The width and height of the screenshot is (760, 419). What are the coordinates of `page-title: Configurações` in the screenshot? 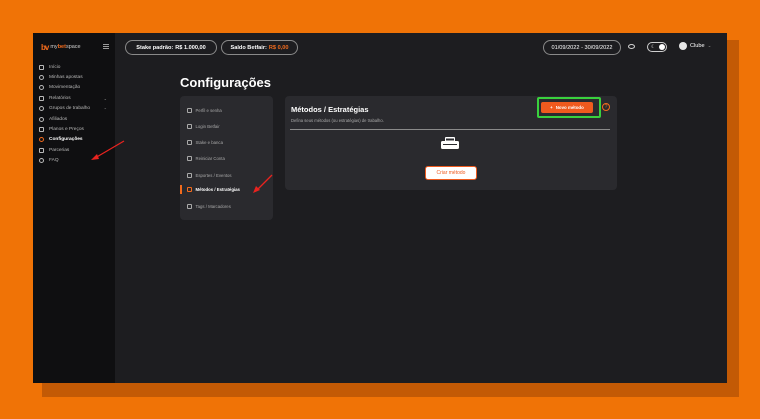 It's located at (226, 82).